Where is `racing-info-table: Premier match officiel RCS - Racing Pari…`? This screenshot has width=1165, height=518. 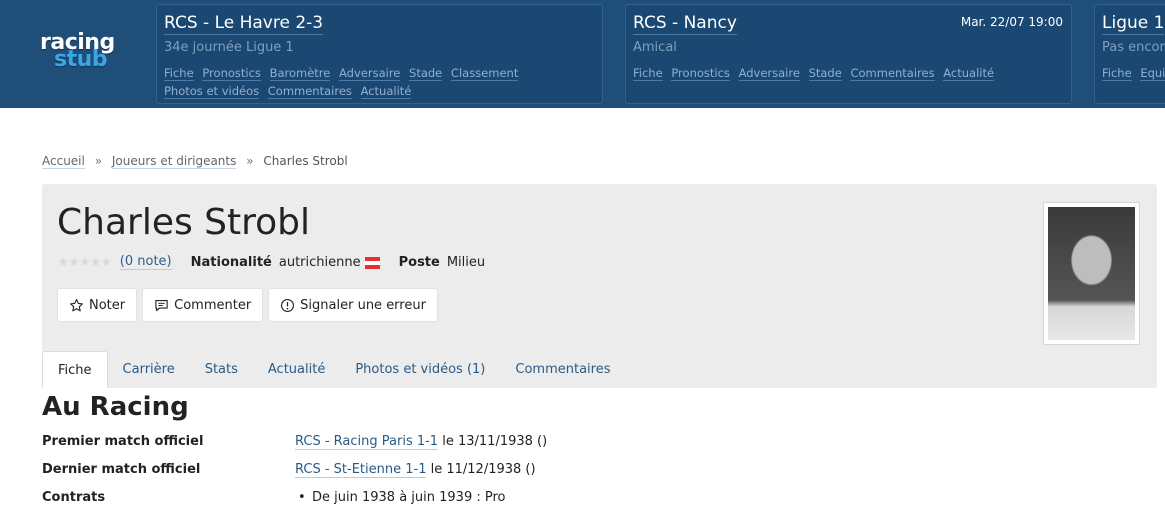 racing-info-table: Premier match officiel RCS - Racing Pari… is located at coordinates (492, 476).